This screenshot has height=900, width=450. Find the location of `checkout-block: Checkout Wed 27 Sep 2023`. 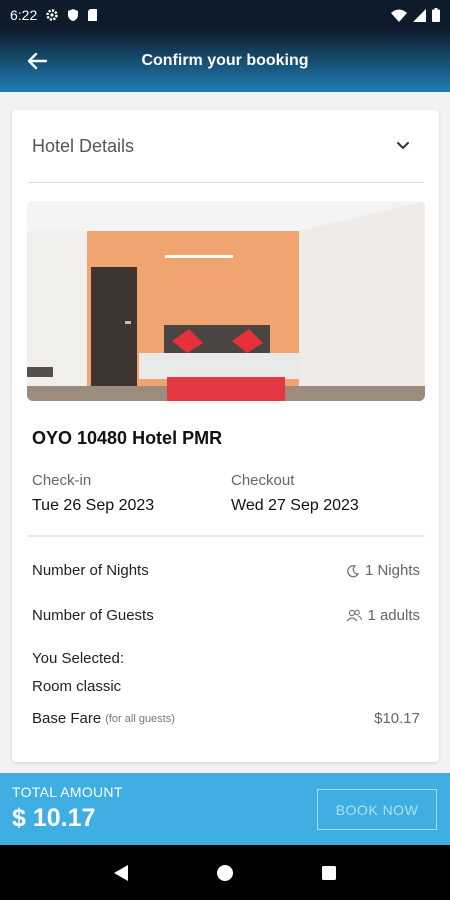

checkout-block: Checkout Wed 27 Sep 2023 is located at coordinates (295, 493).